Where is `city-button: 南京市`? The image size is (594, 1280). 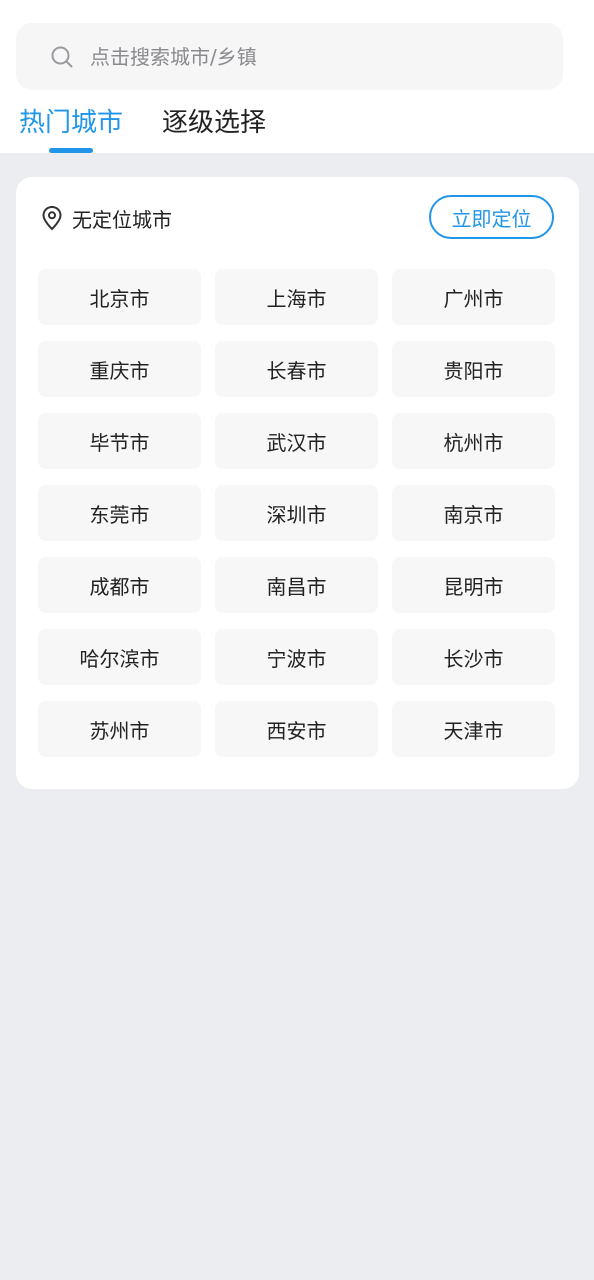 city-button: 南京市 is located at coordinates (473, 513).